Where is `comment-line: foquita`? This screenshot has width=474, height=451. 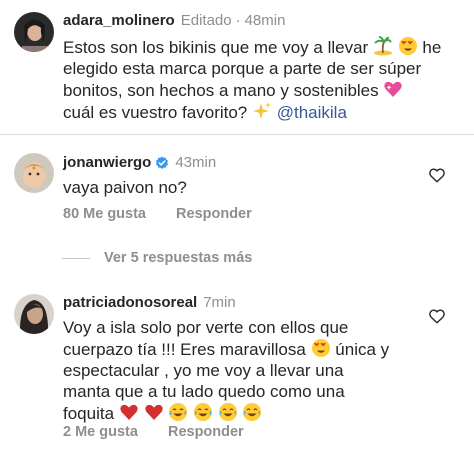
comment-line: foquita is located at coordinates (243, 413).